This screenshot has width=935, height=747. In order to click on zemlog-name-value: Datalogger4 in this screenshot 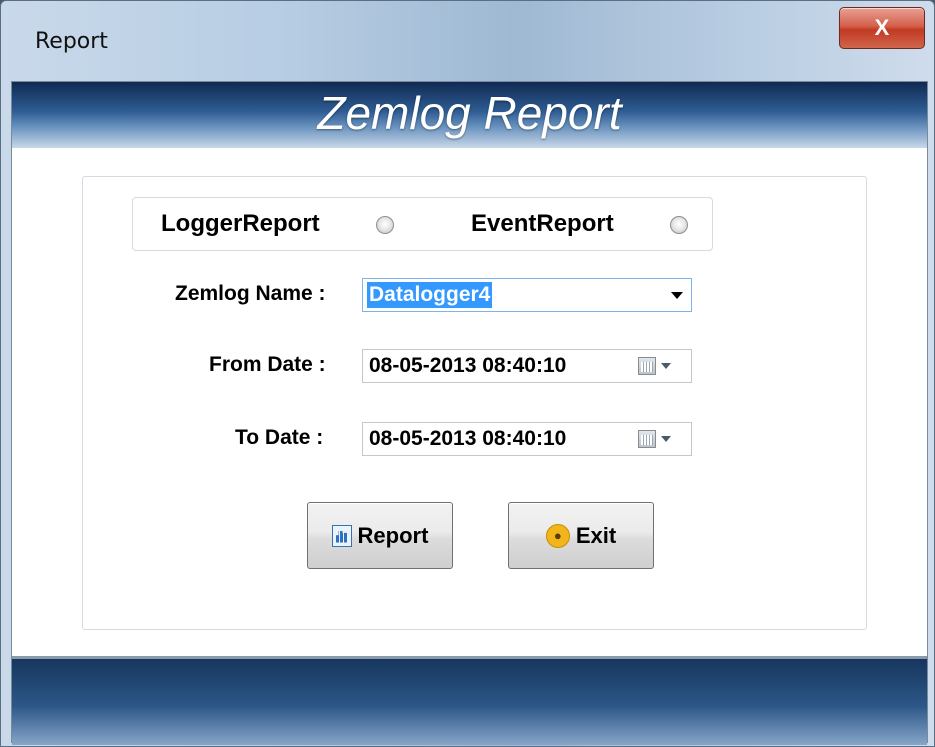, I will do `click(430, 295)`.